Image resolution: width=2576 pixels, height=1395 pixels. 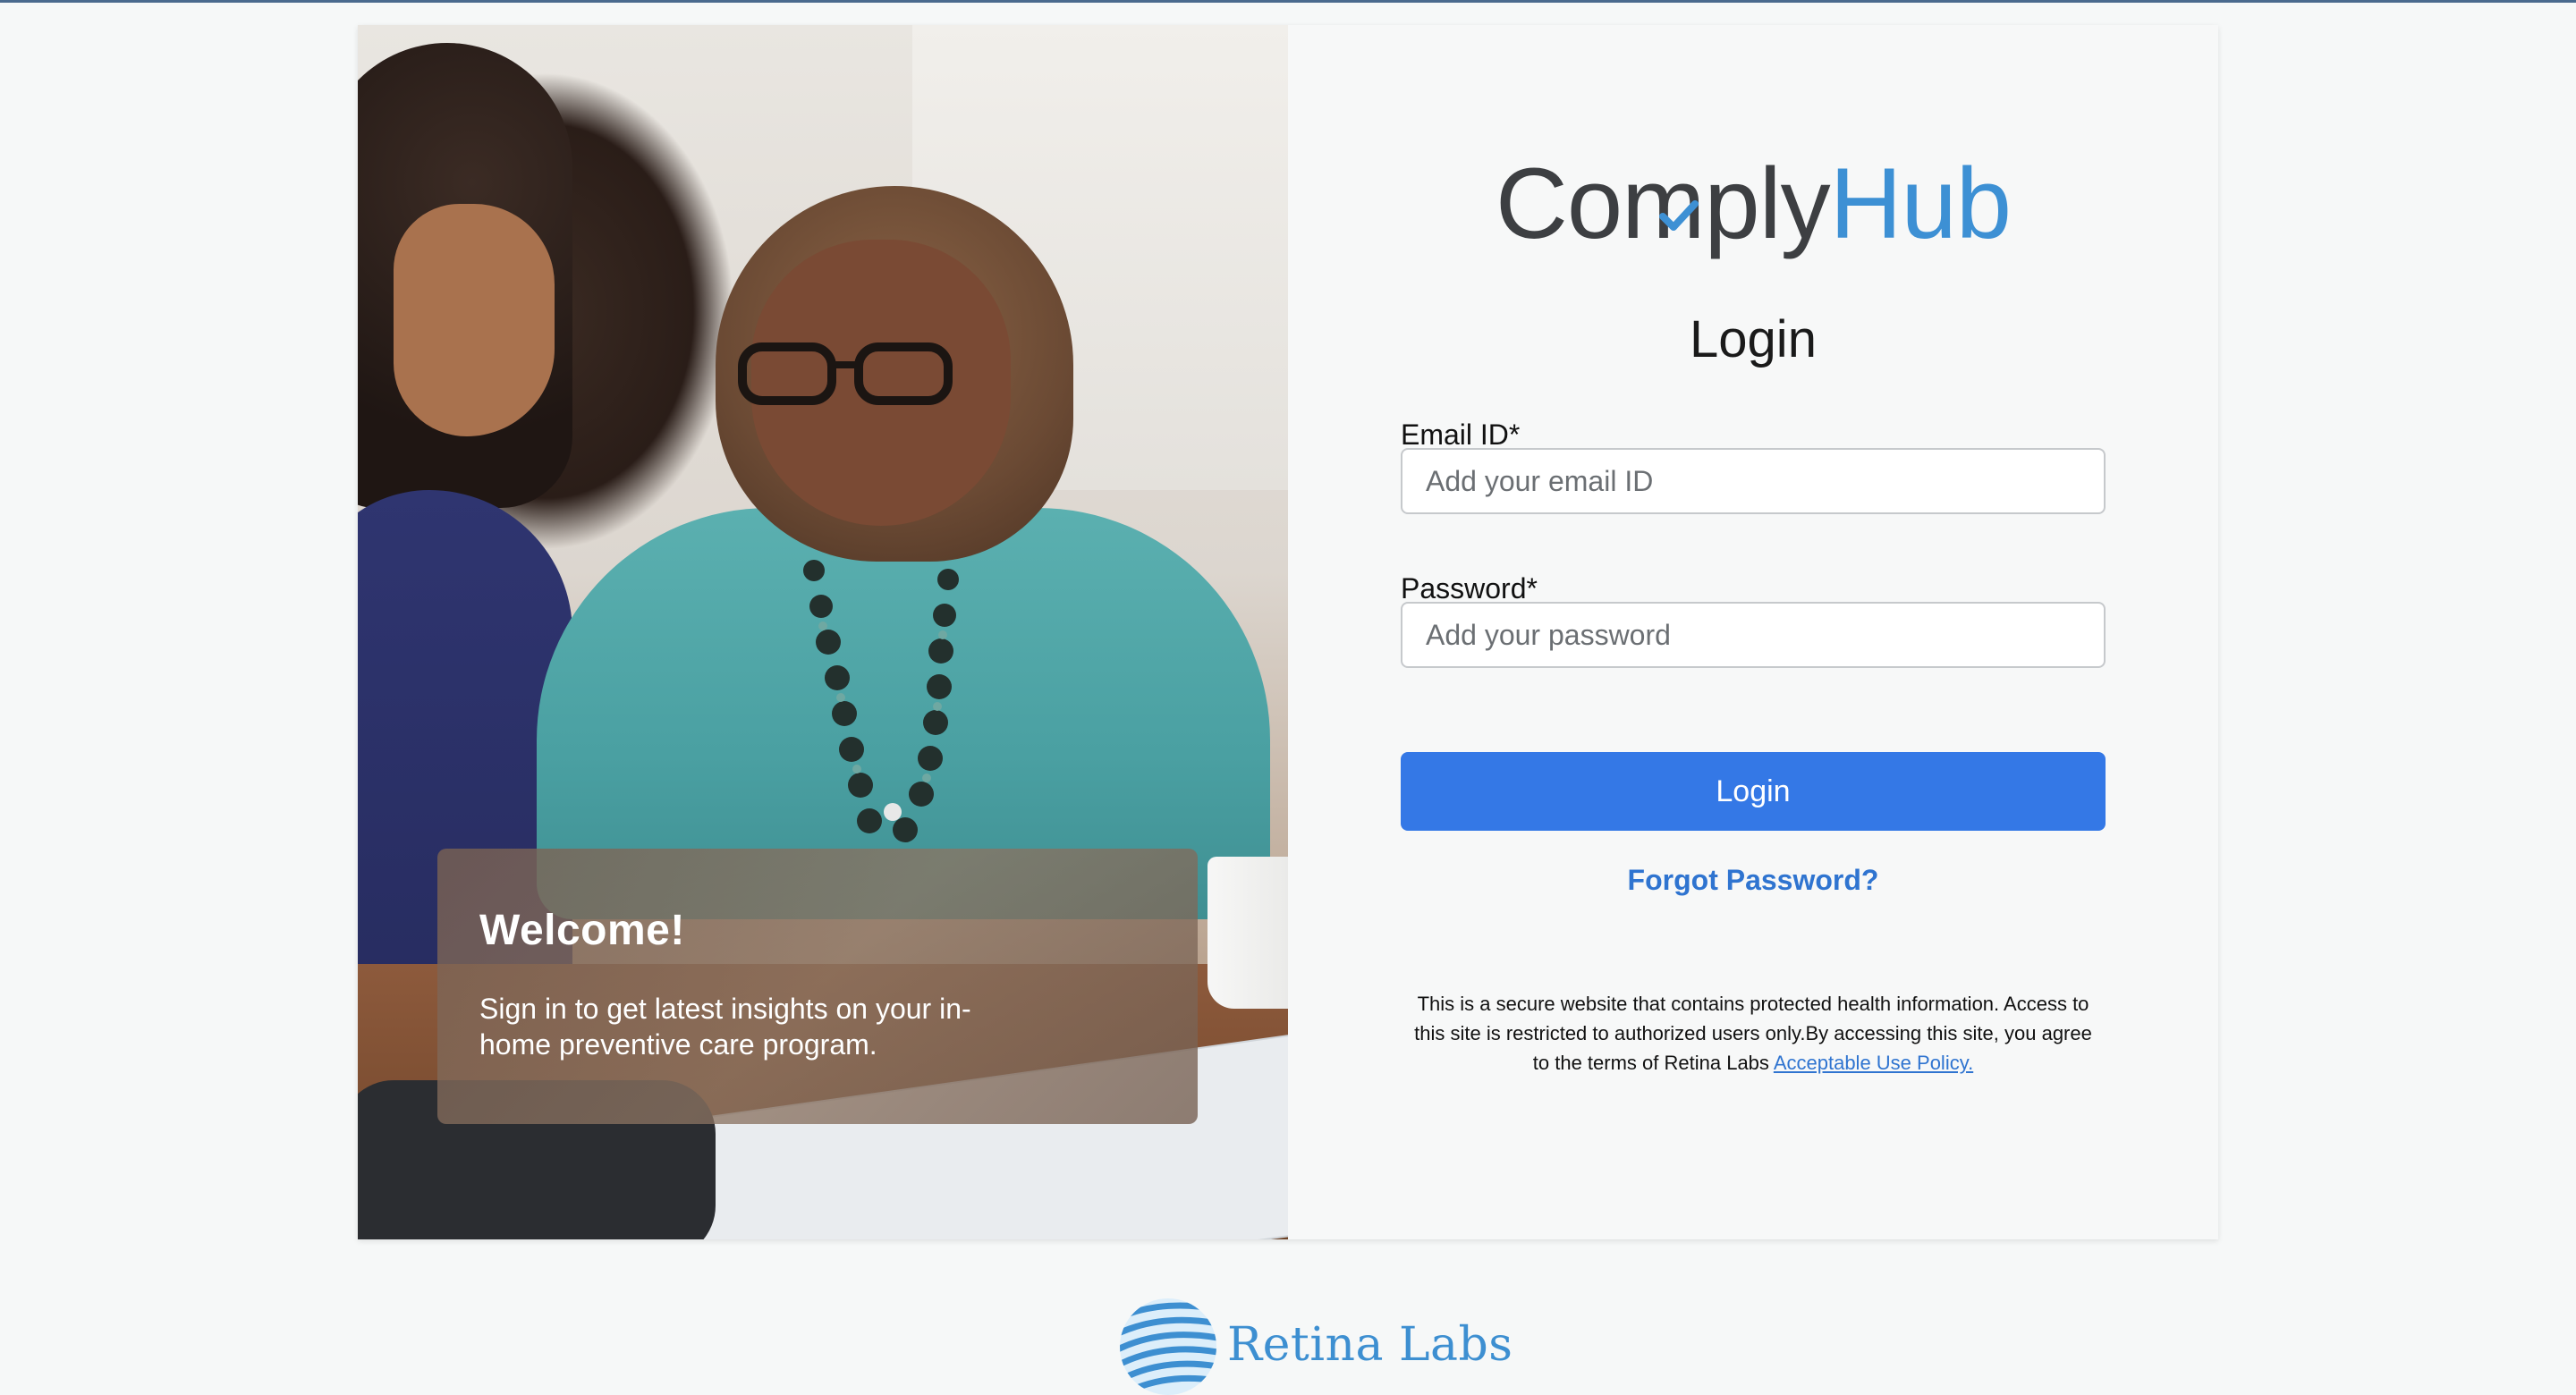 What do you see at coordinates (1873, 1063) in the screenshot?
I see `acceptable-use-policy-link: Acceptable Use Policy.` at bounding box center [1873, 1063].